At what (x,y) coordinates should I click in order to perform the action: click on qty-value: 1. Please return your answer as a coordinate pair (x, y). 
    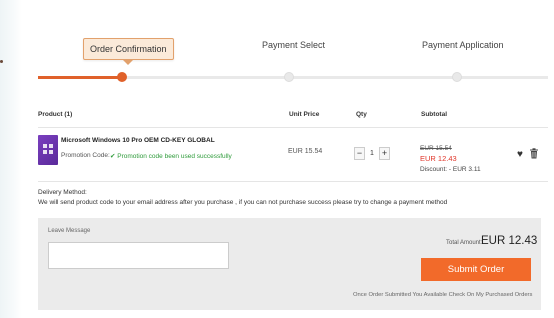
    Looking at the image, I should click on (372, 153).